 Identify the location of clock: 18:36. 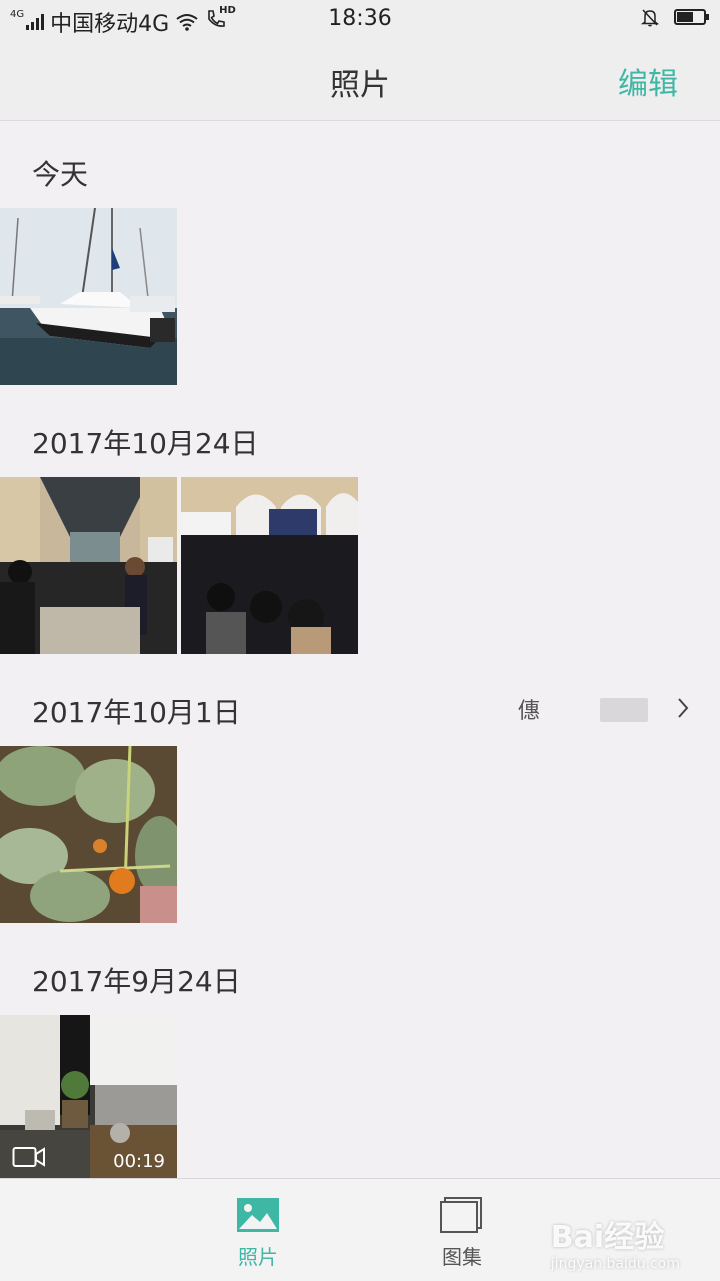
(360, 18).